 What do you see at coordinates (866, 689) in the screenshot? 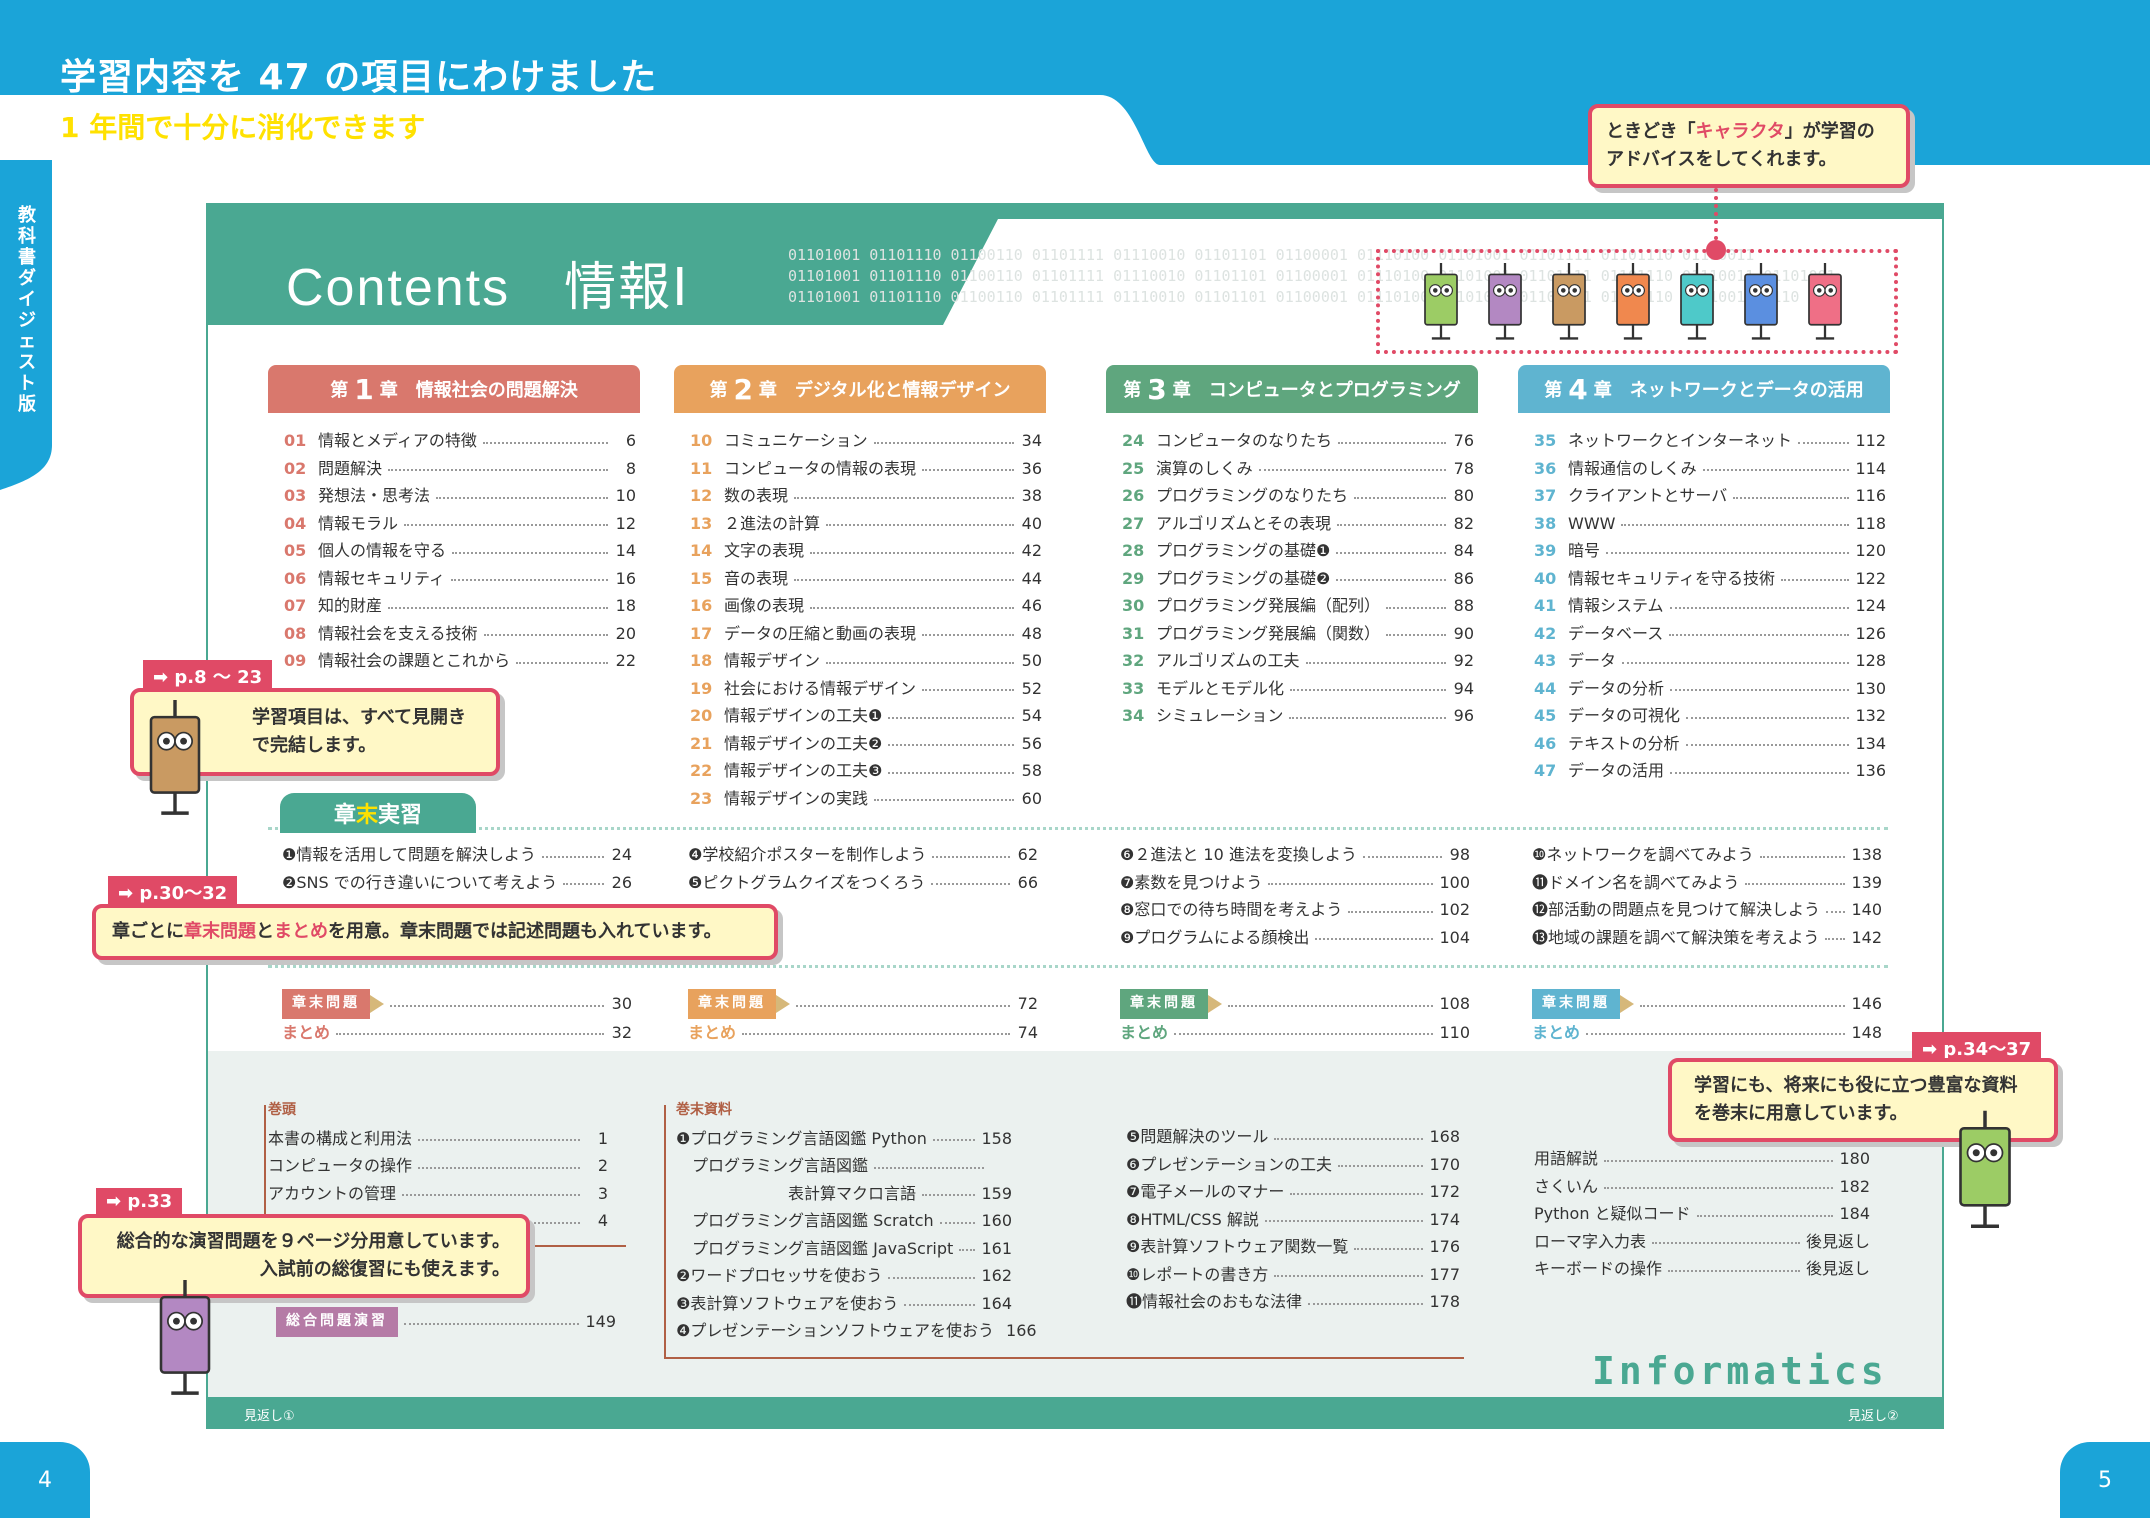
I see `toc-row: 19 社会における情報デザイン 52` at bounding box center [866, 689].